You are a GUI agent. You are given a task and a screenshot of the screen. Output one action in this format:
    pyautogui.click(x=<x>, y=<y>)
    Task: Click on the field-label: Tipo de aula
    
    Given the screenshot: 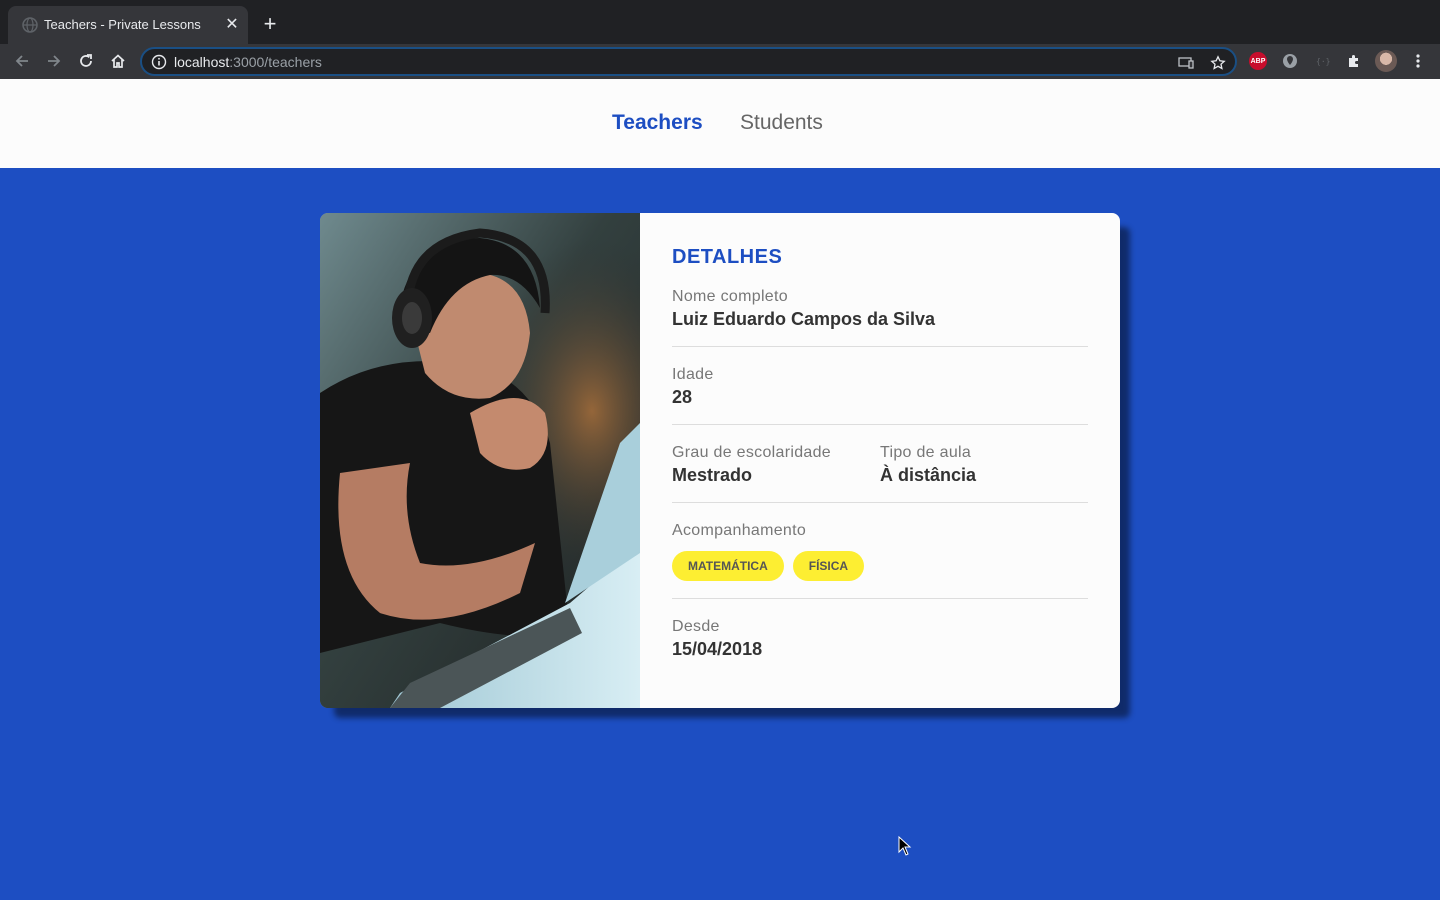 What is the action you would take?
    pyautogui.click(x=926, y=452)
    